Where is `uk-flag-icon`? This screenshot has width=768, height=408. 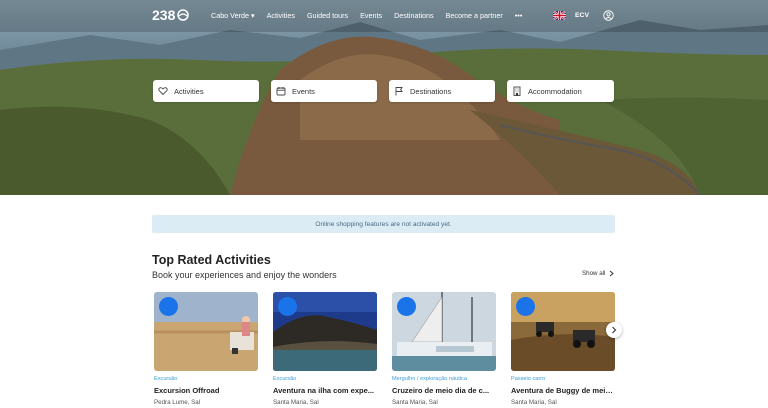
uk-flag-icon is located at coordinates (559, 15).